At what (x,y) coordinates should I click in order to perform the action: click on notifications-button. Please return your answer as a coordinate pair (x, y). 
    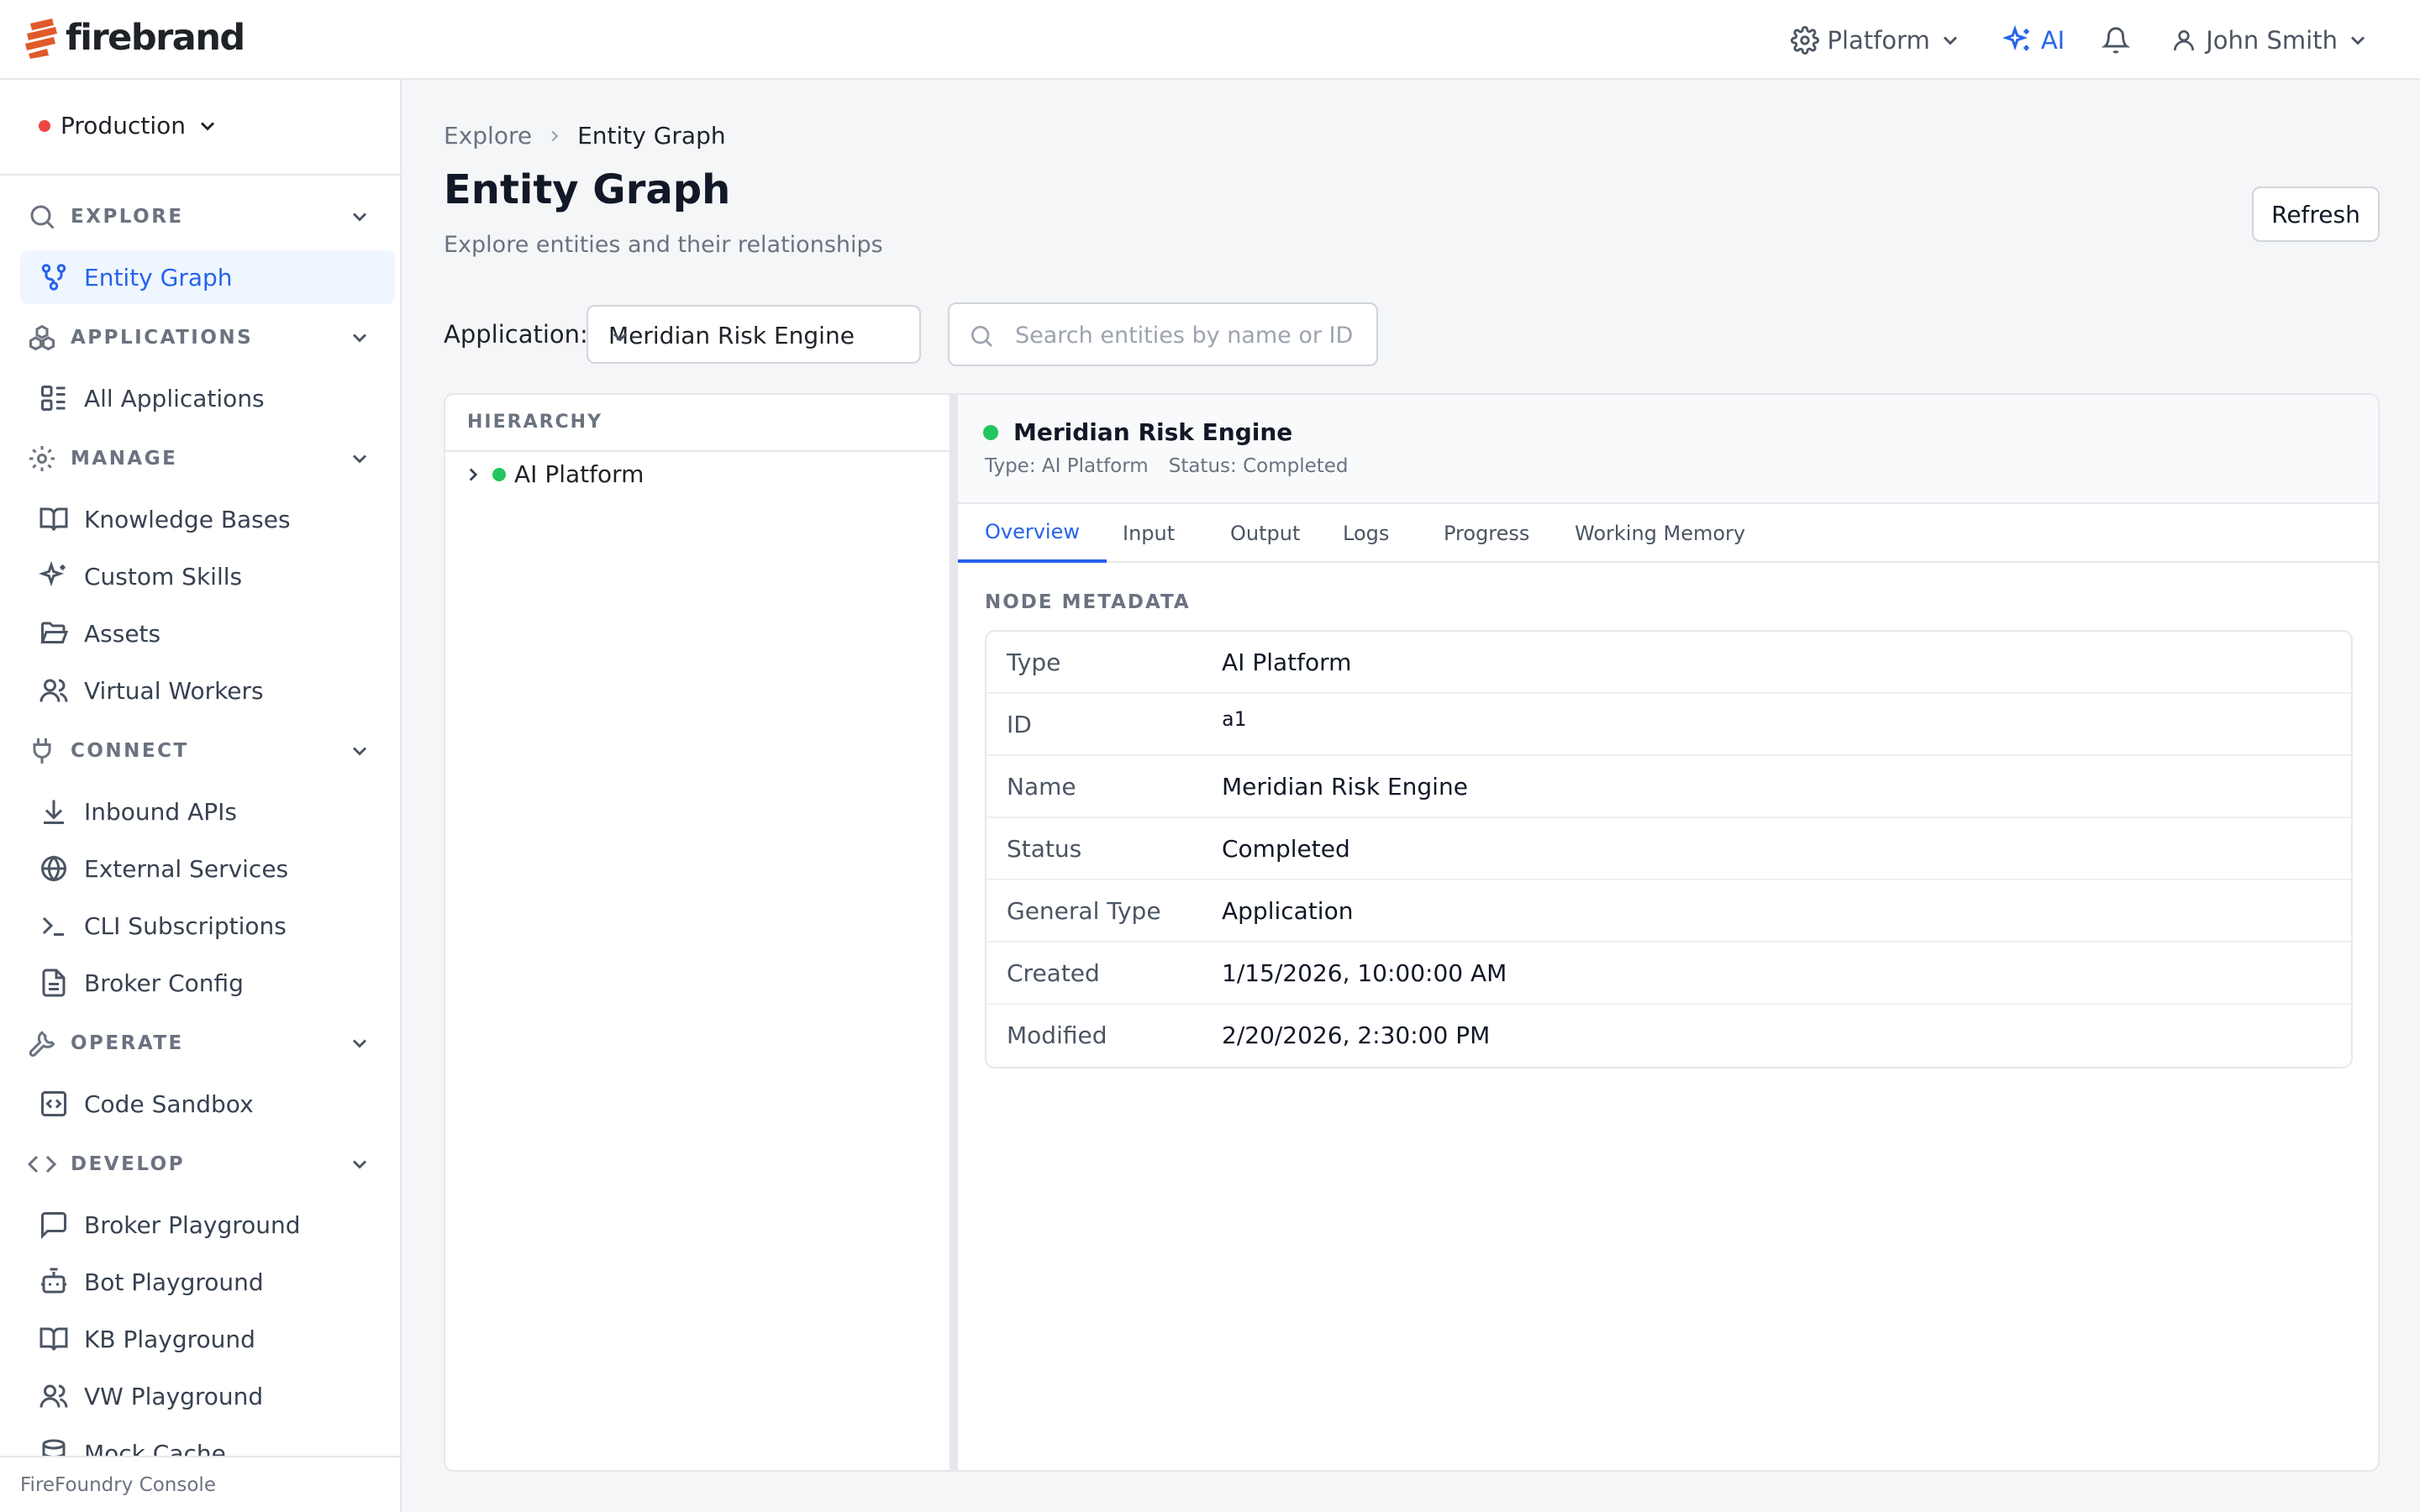
    Looking at the image, I should click on (2116, 40).